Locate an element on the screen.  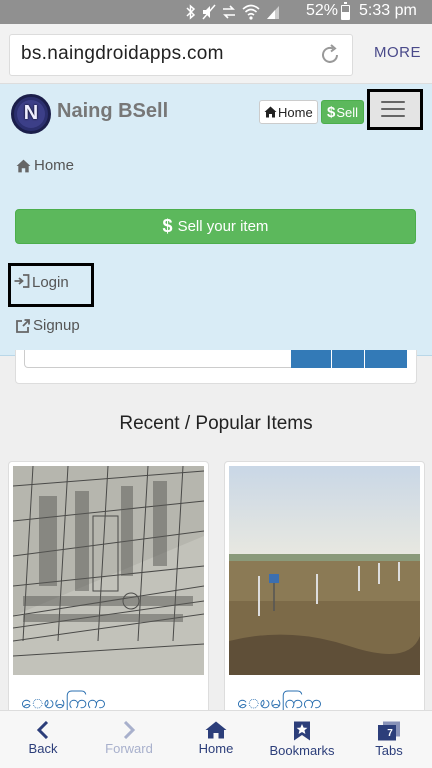
logo: N is located at coordinates (31, 114).